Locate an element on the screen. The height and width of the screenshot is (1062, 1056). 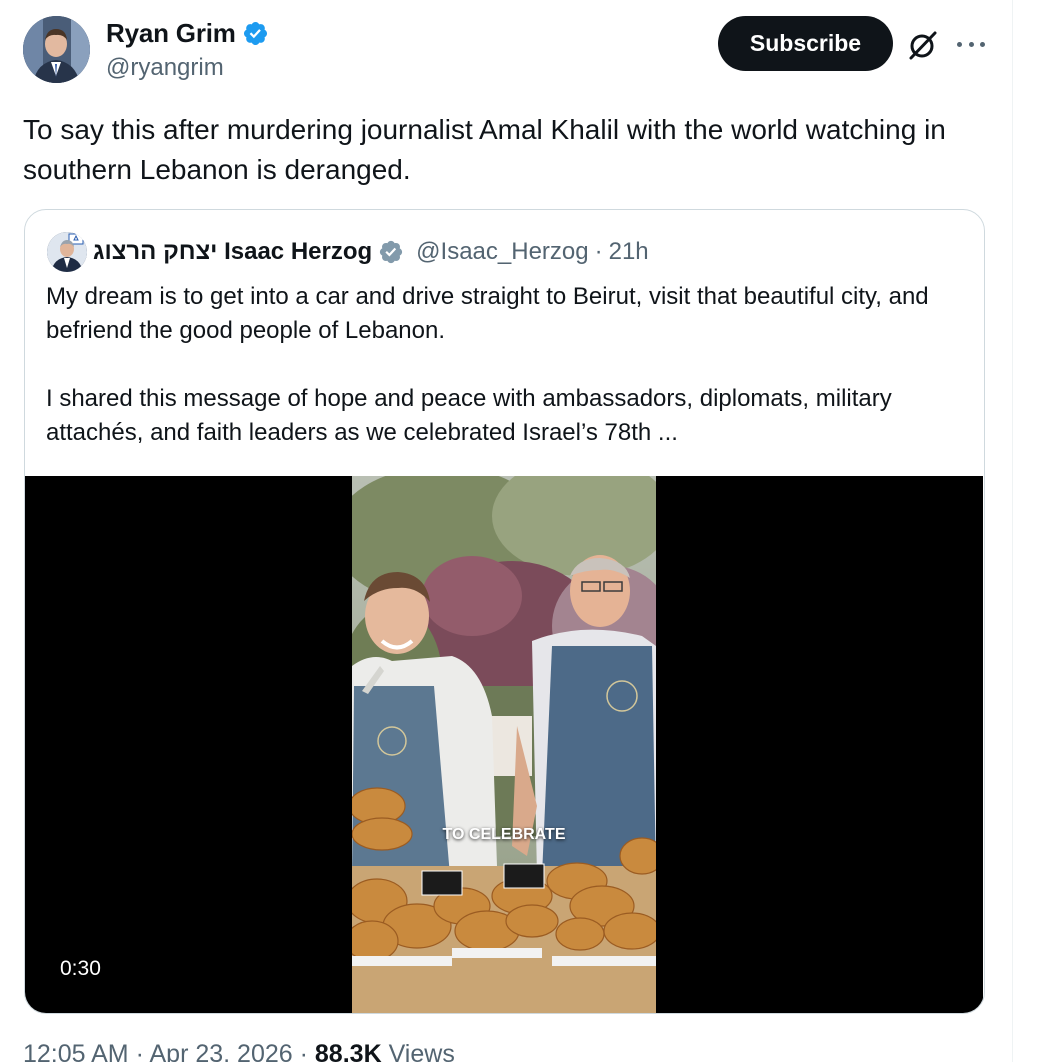
author-name-row: Ryan Grim is located at coordinates (187, 33).